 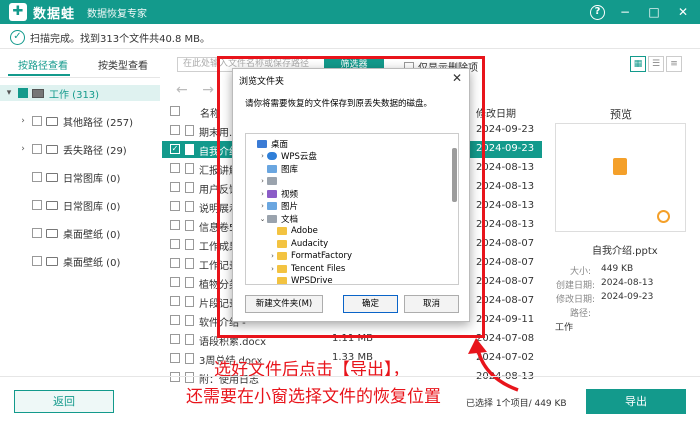 What do you see at coordinates (9, 93) in the screenshot?
I see `chevron-down-icon: ▾` at bounding box center [9, 93].